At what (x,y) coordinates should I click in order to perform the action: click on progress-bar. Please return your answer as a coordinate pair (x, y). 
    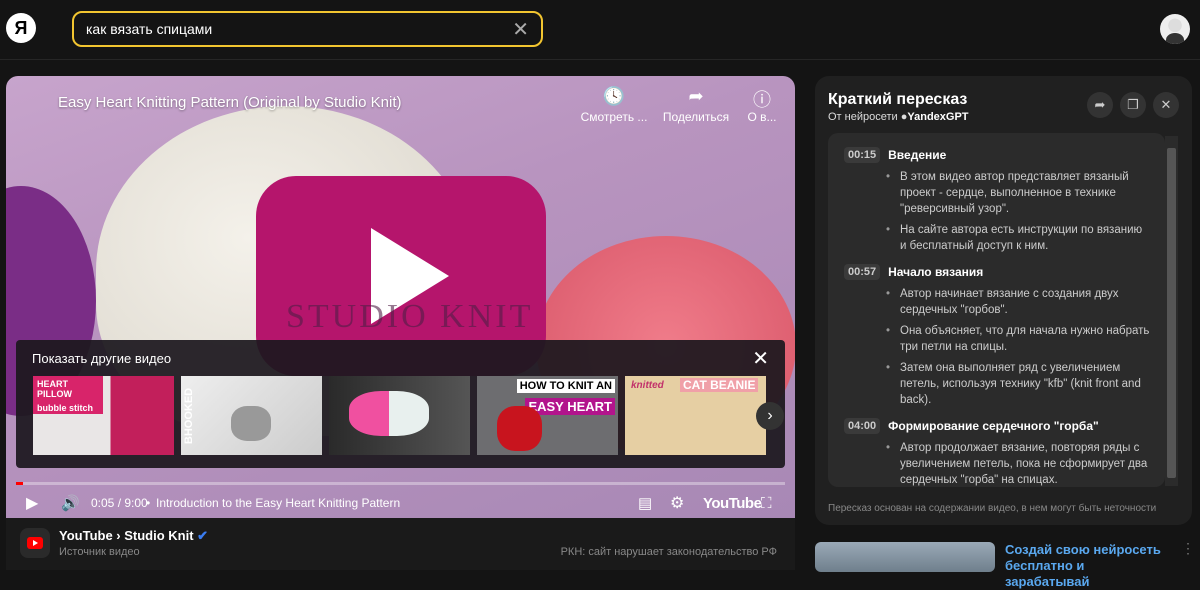
    Looking at the image, I should click on (400, 483).